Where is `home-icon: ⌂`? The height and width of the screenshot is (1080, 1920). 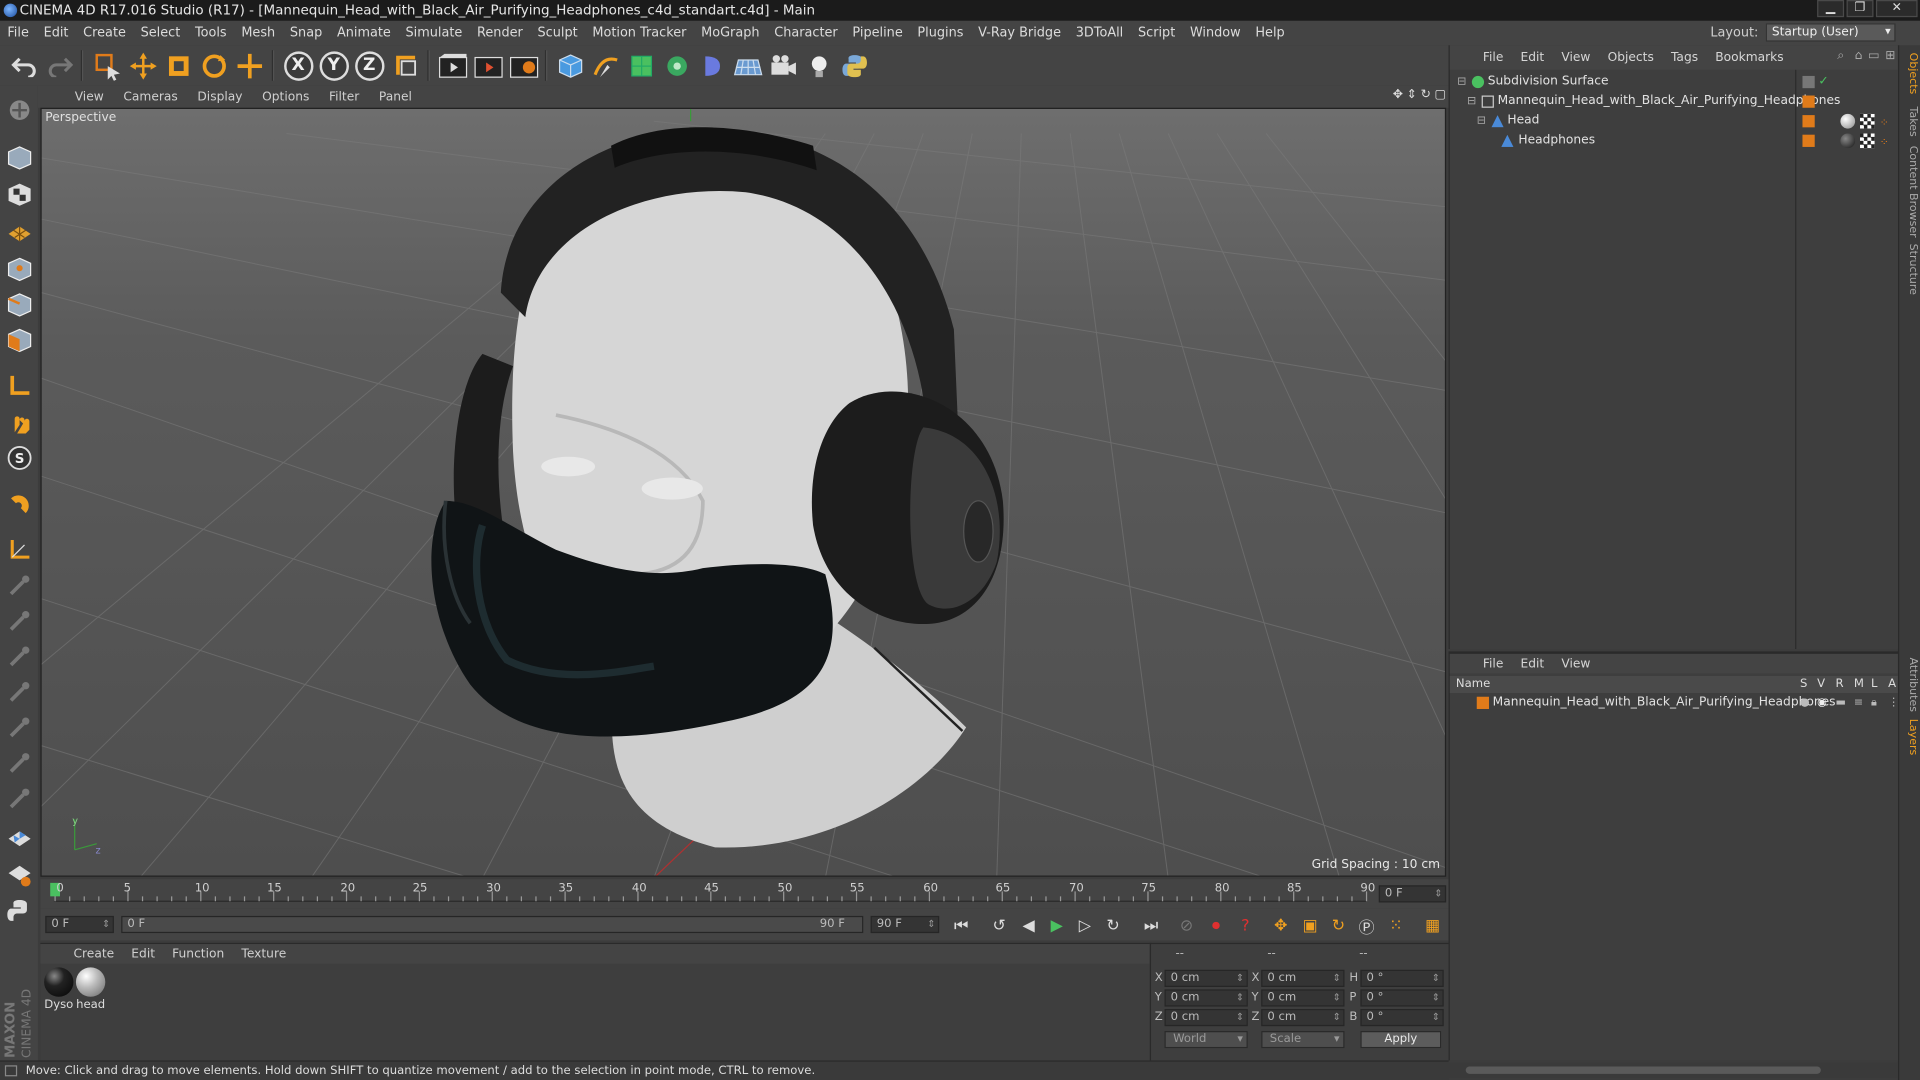 home-icon: ⌂ is located at coordinates (1859, 55).